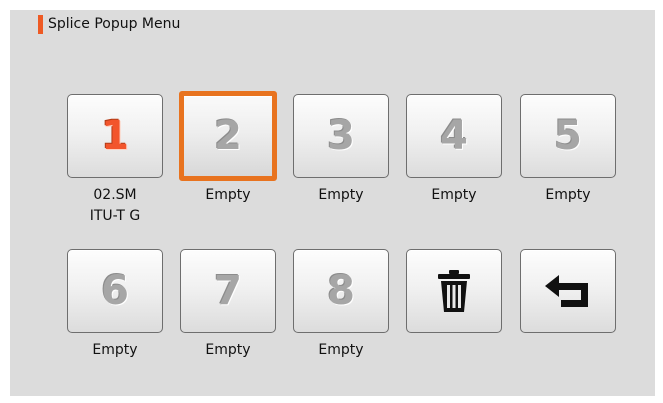 Image resolution: width=663 pixels, height=403 pixels. I want to click on slot-2-button: 2, so click(228, 136).